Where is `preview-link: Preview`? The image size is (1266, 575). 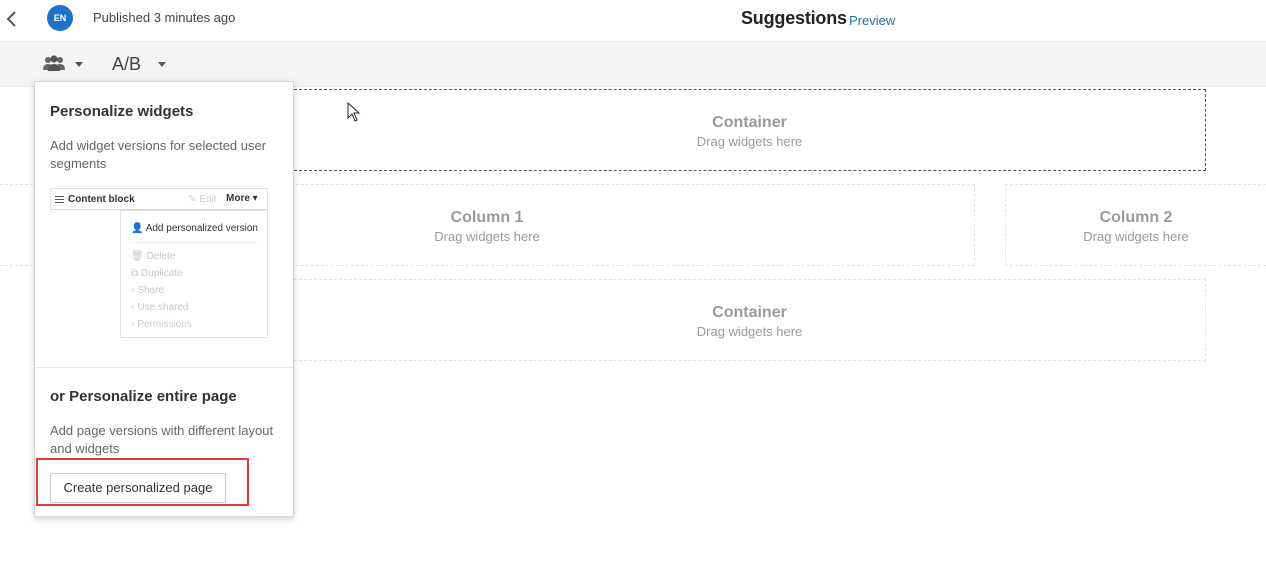
preview-link: Preview is located at coordinates (872, 20).